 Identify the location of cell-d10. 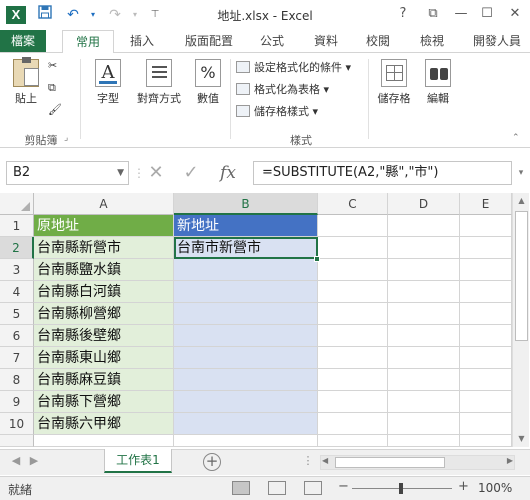
(424, 424).